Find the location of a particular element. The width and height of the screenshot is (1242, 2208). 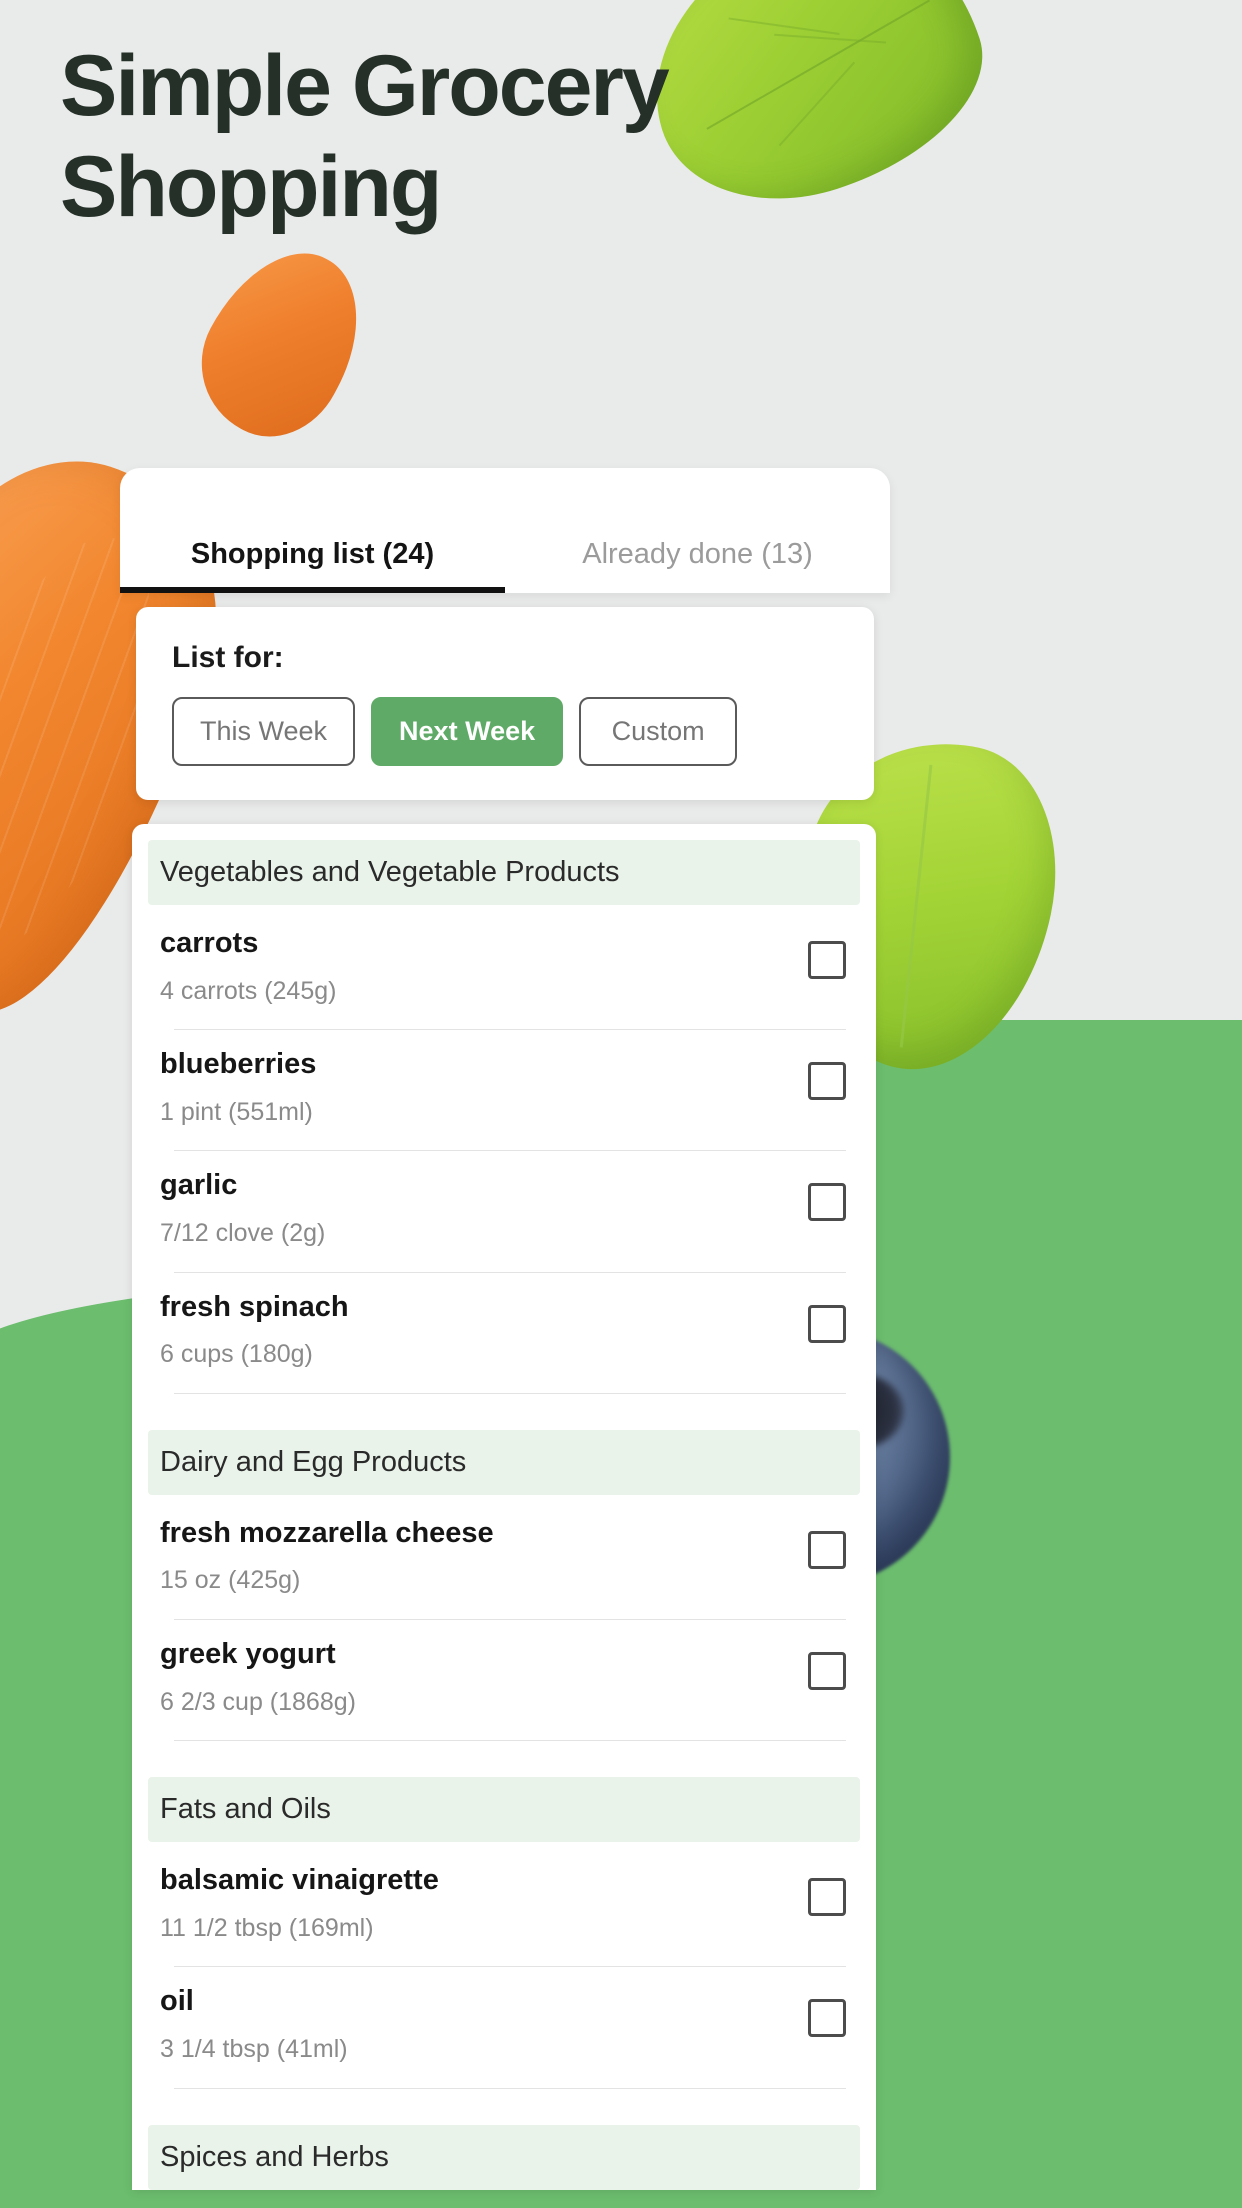

list-item-name: garlic is located at coordinates (199, 1185).